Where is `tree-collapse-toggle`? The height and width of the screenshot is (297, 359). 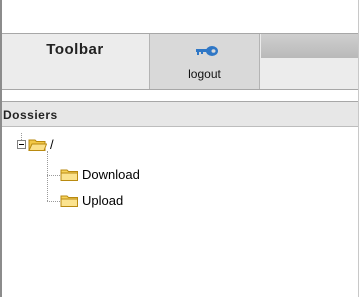
tree-collapse-toggle is located at coordinates (21, 144).